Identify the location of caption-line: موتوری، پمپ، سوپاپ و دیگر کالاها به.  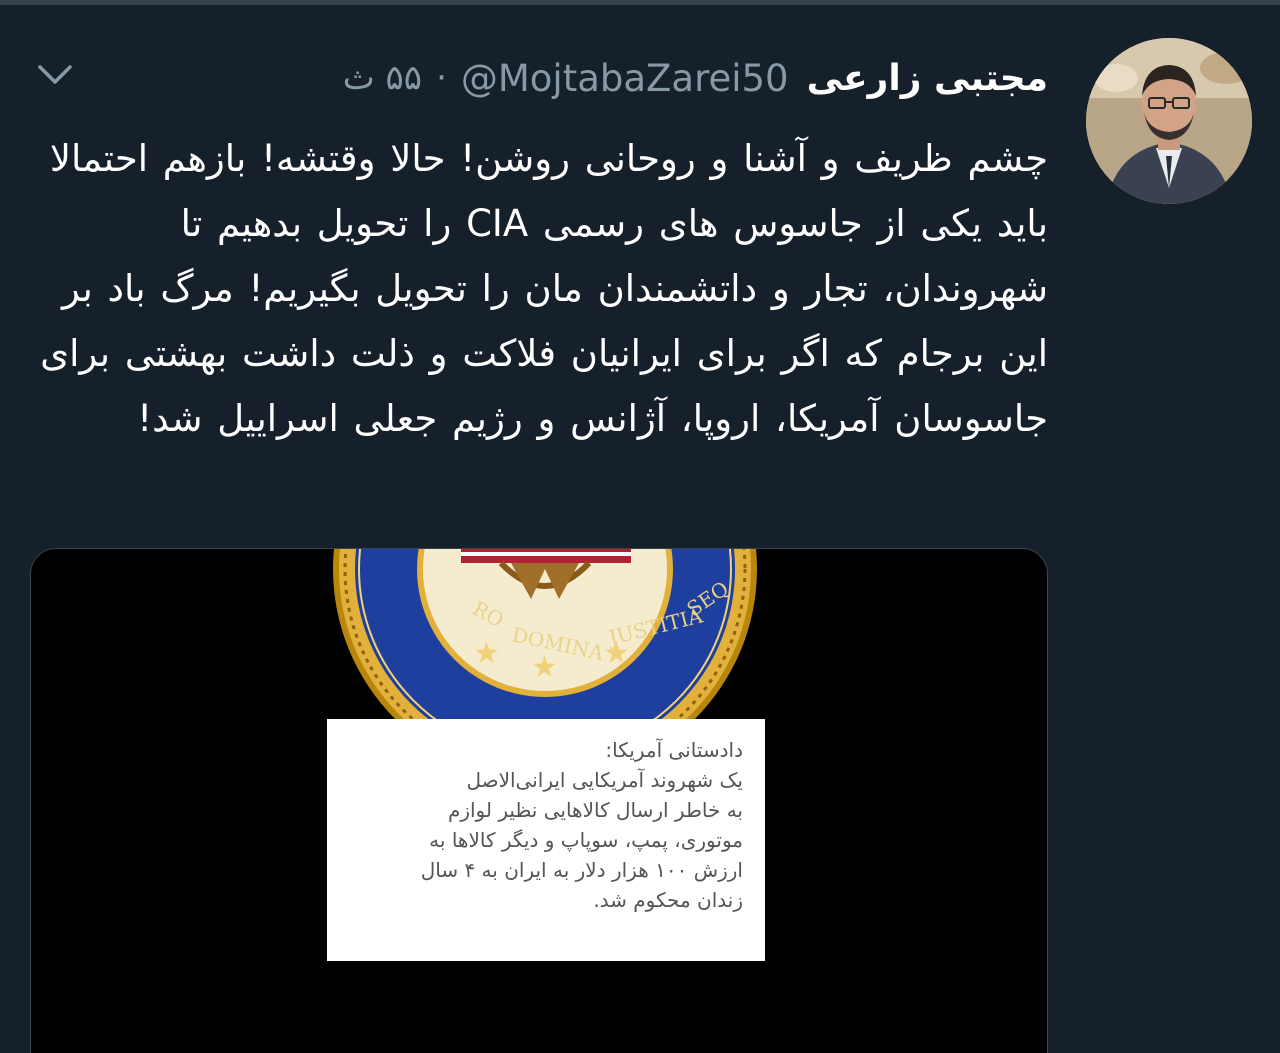
(586, 840).